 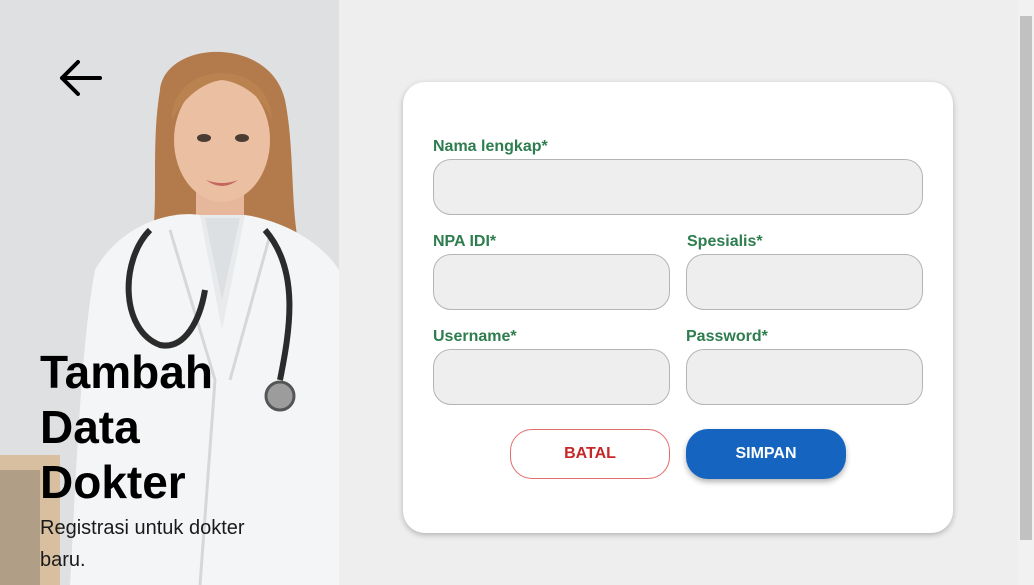 What do you see at coordinates (727, 336) in the screenshot?
I see `password-label: Password*` at bounding box center [727, 336].